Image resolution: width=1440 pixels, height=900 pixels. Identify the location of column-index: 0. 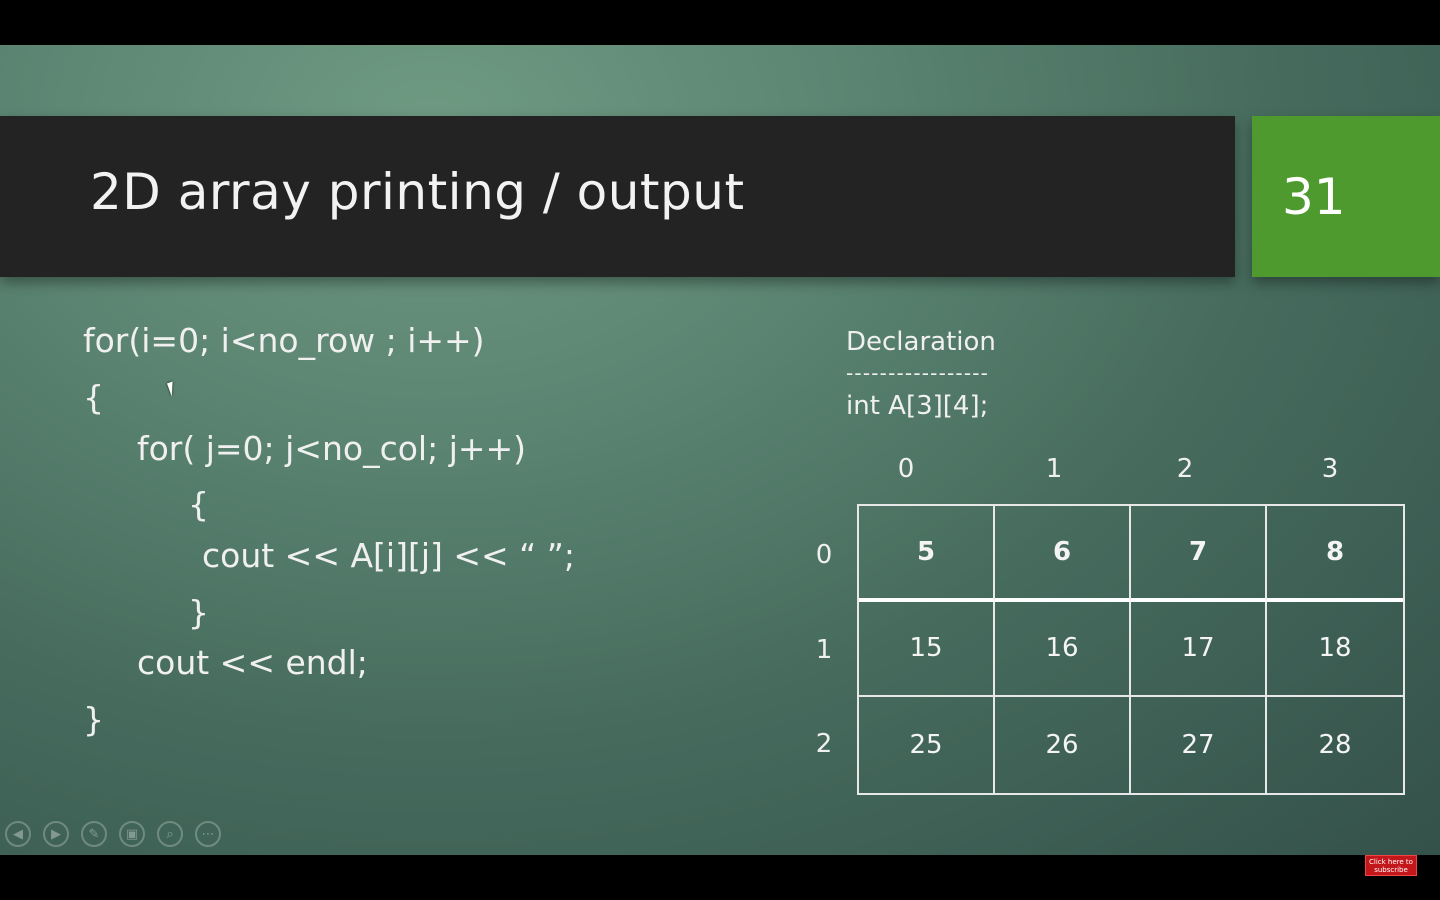
(906, 469).